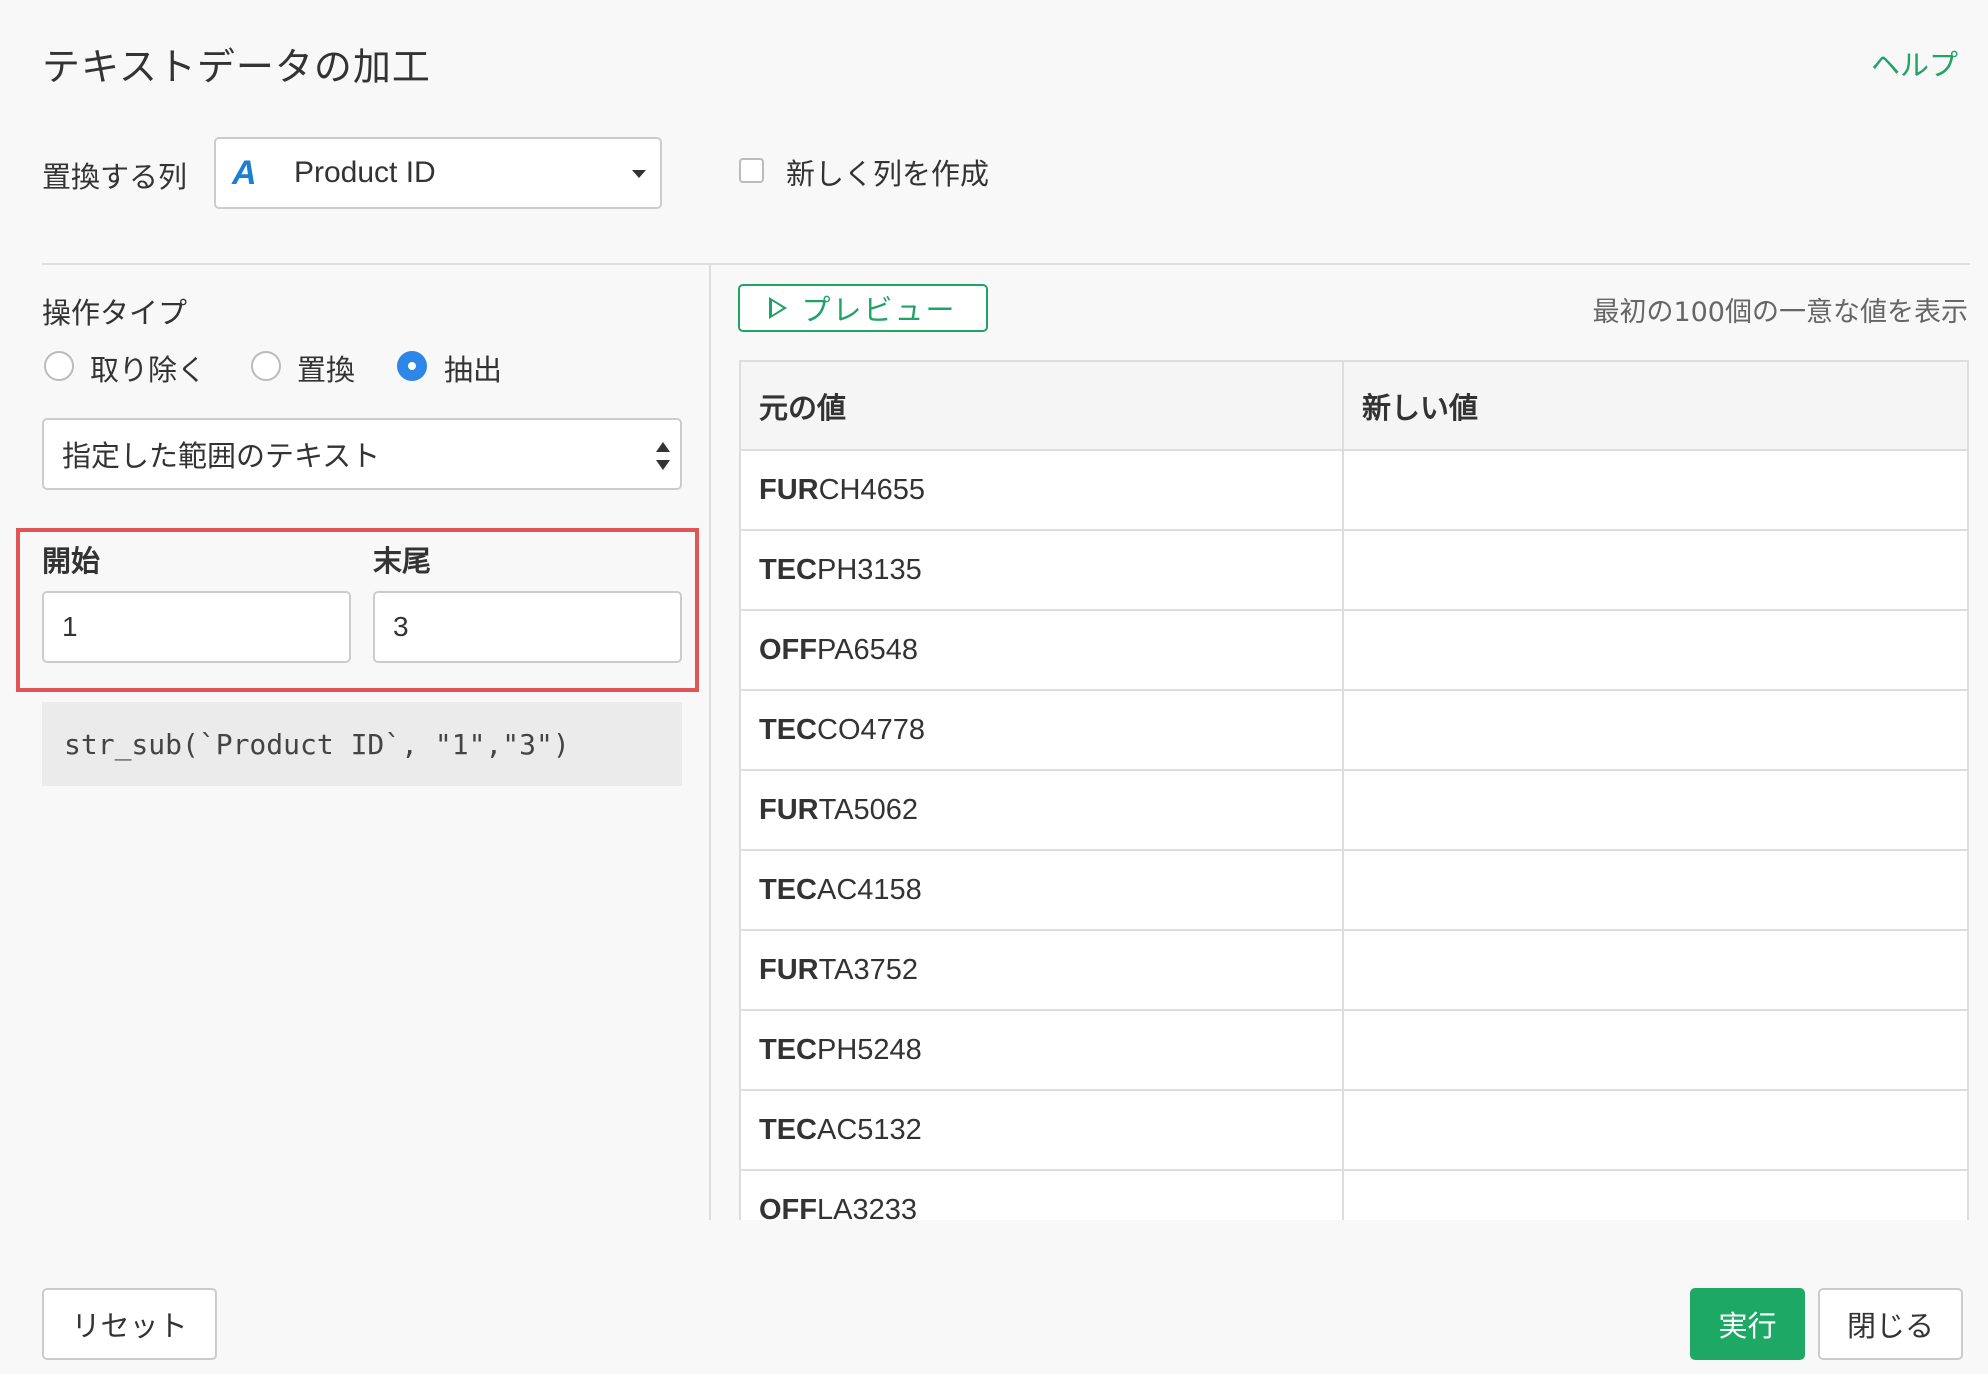 Image resolution: width=1988 pixels, height=1374 pixels. What do you see at coordinates (1006, 264) in the screenshot?
I see `section-divider` at bounding box center [1006, 264].